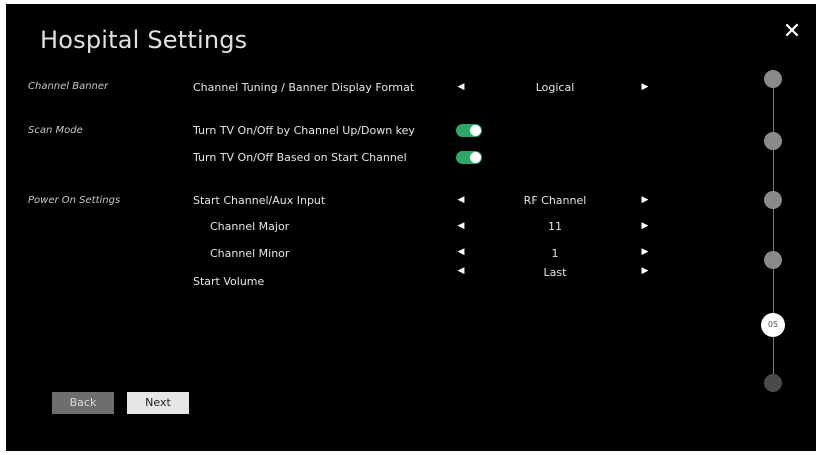 The width and height of the screenshot is (822, 455). I want to click on step-4-dot, so click(773, 260).